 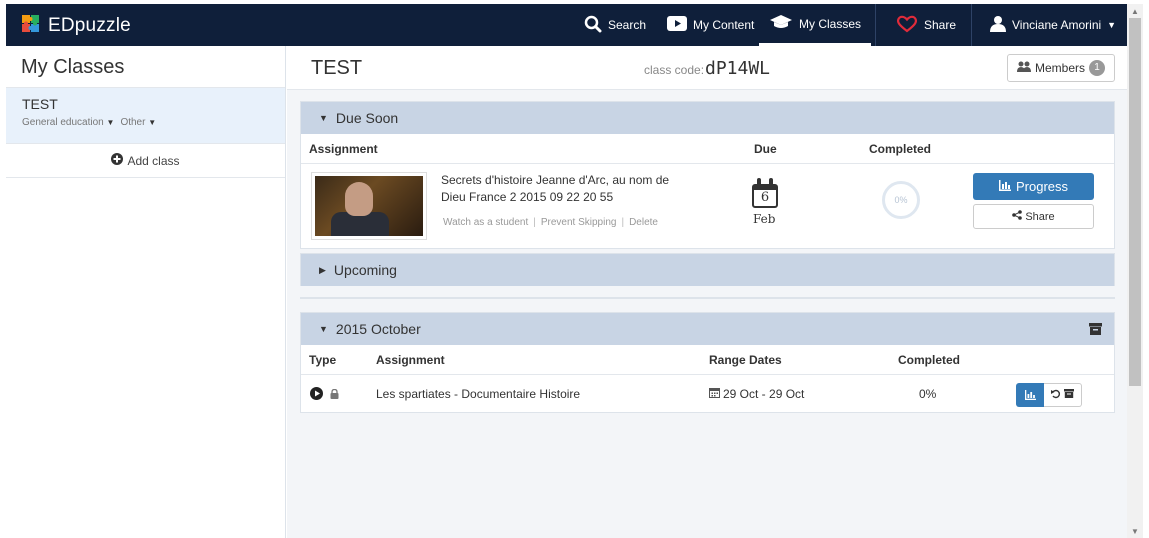 I want to click on sidebar-title: My Classes, so click(x=145, y=67).